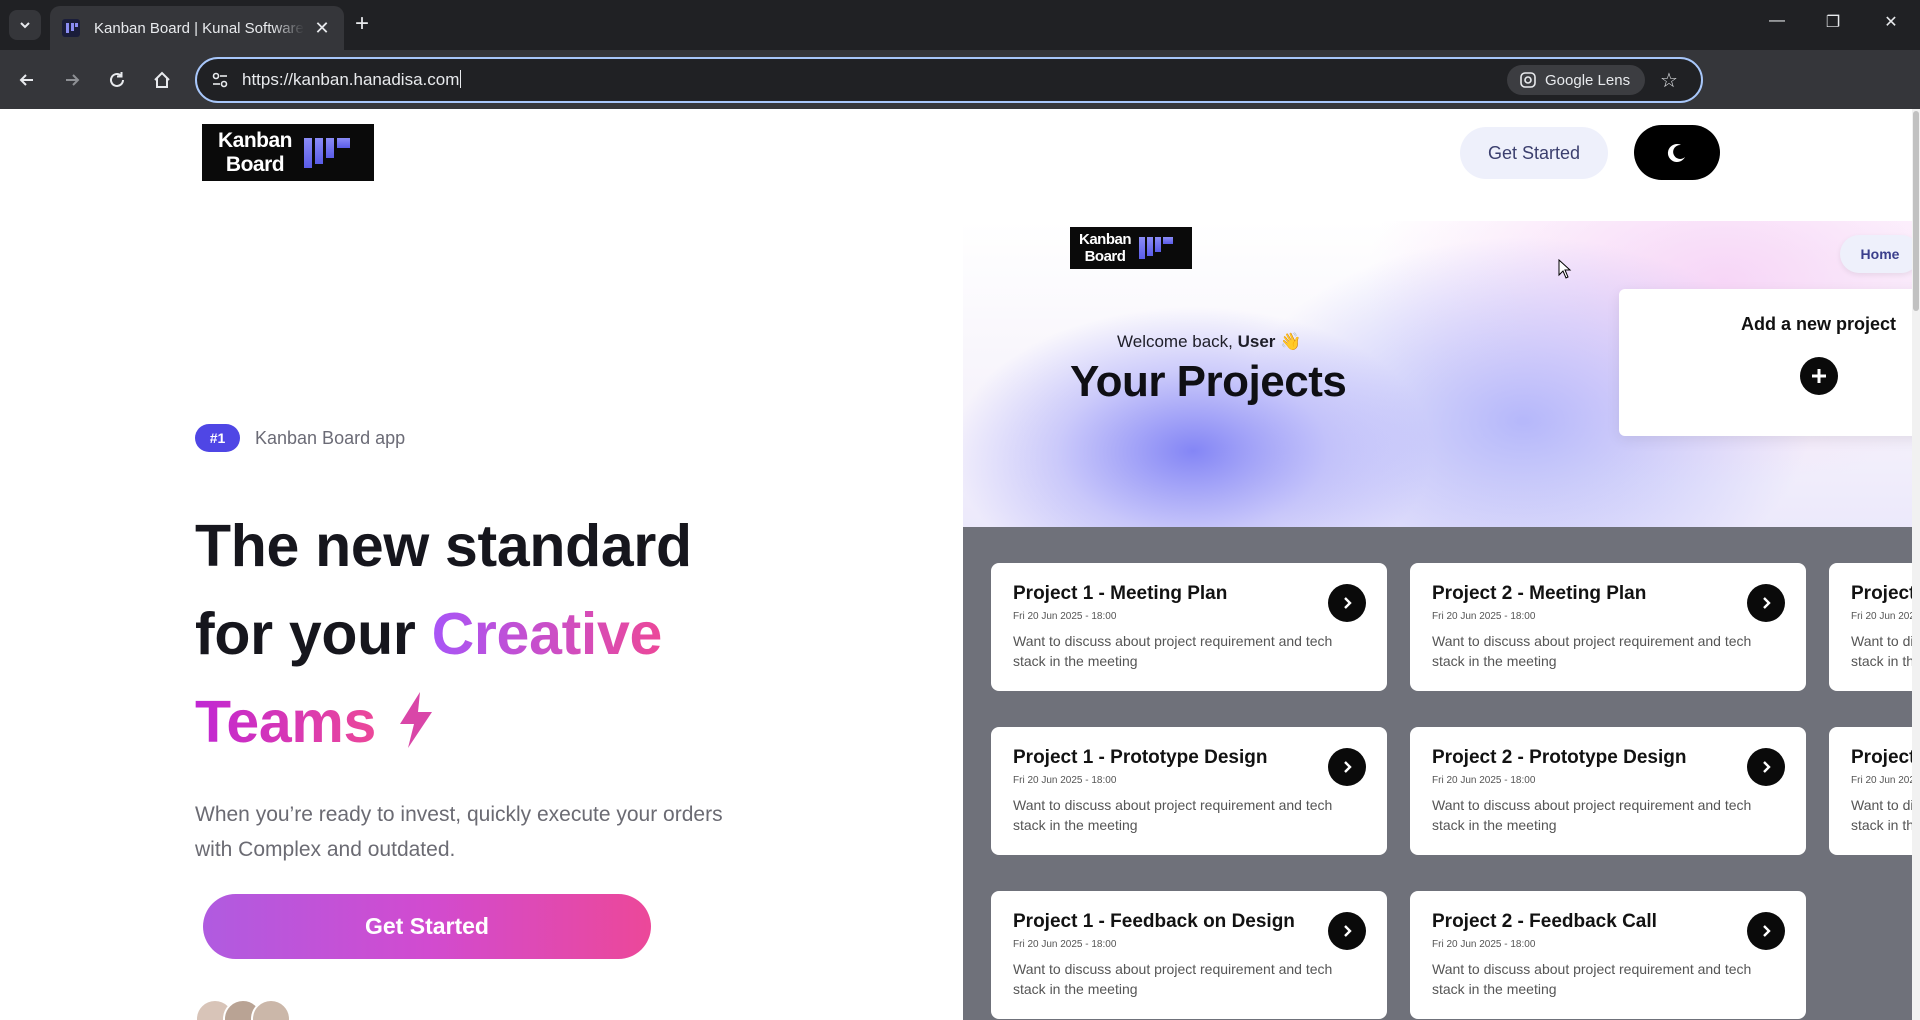 This screenshot has width=1920, height=1020. I want to click on chevron-down-icon, so click(25, 25).